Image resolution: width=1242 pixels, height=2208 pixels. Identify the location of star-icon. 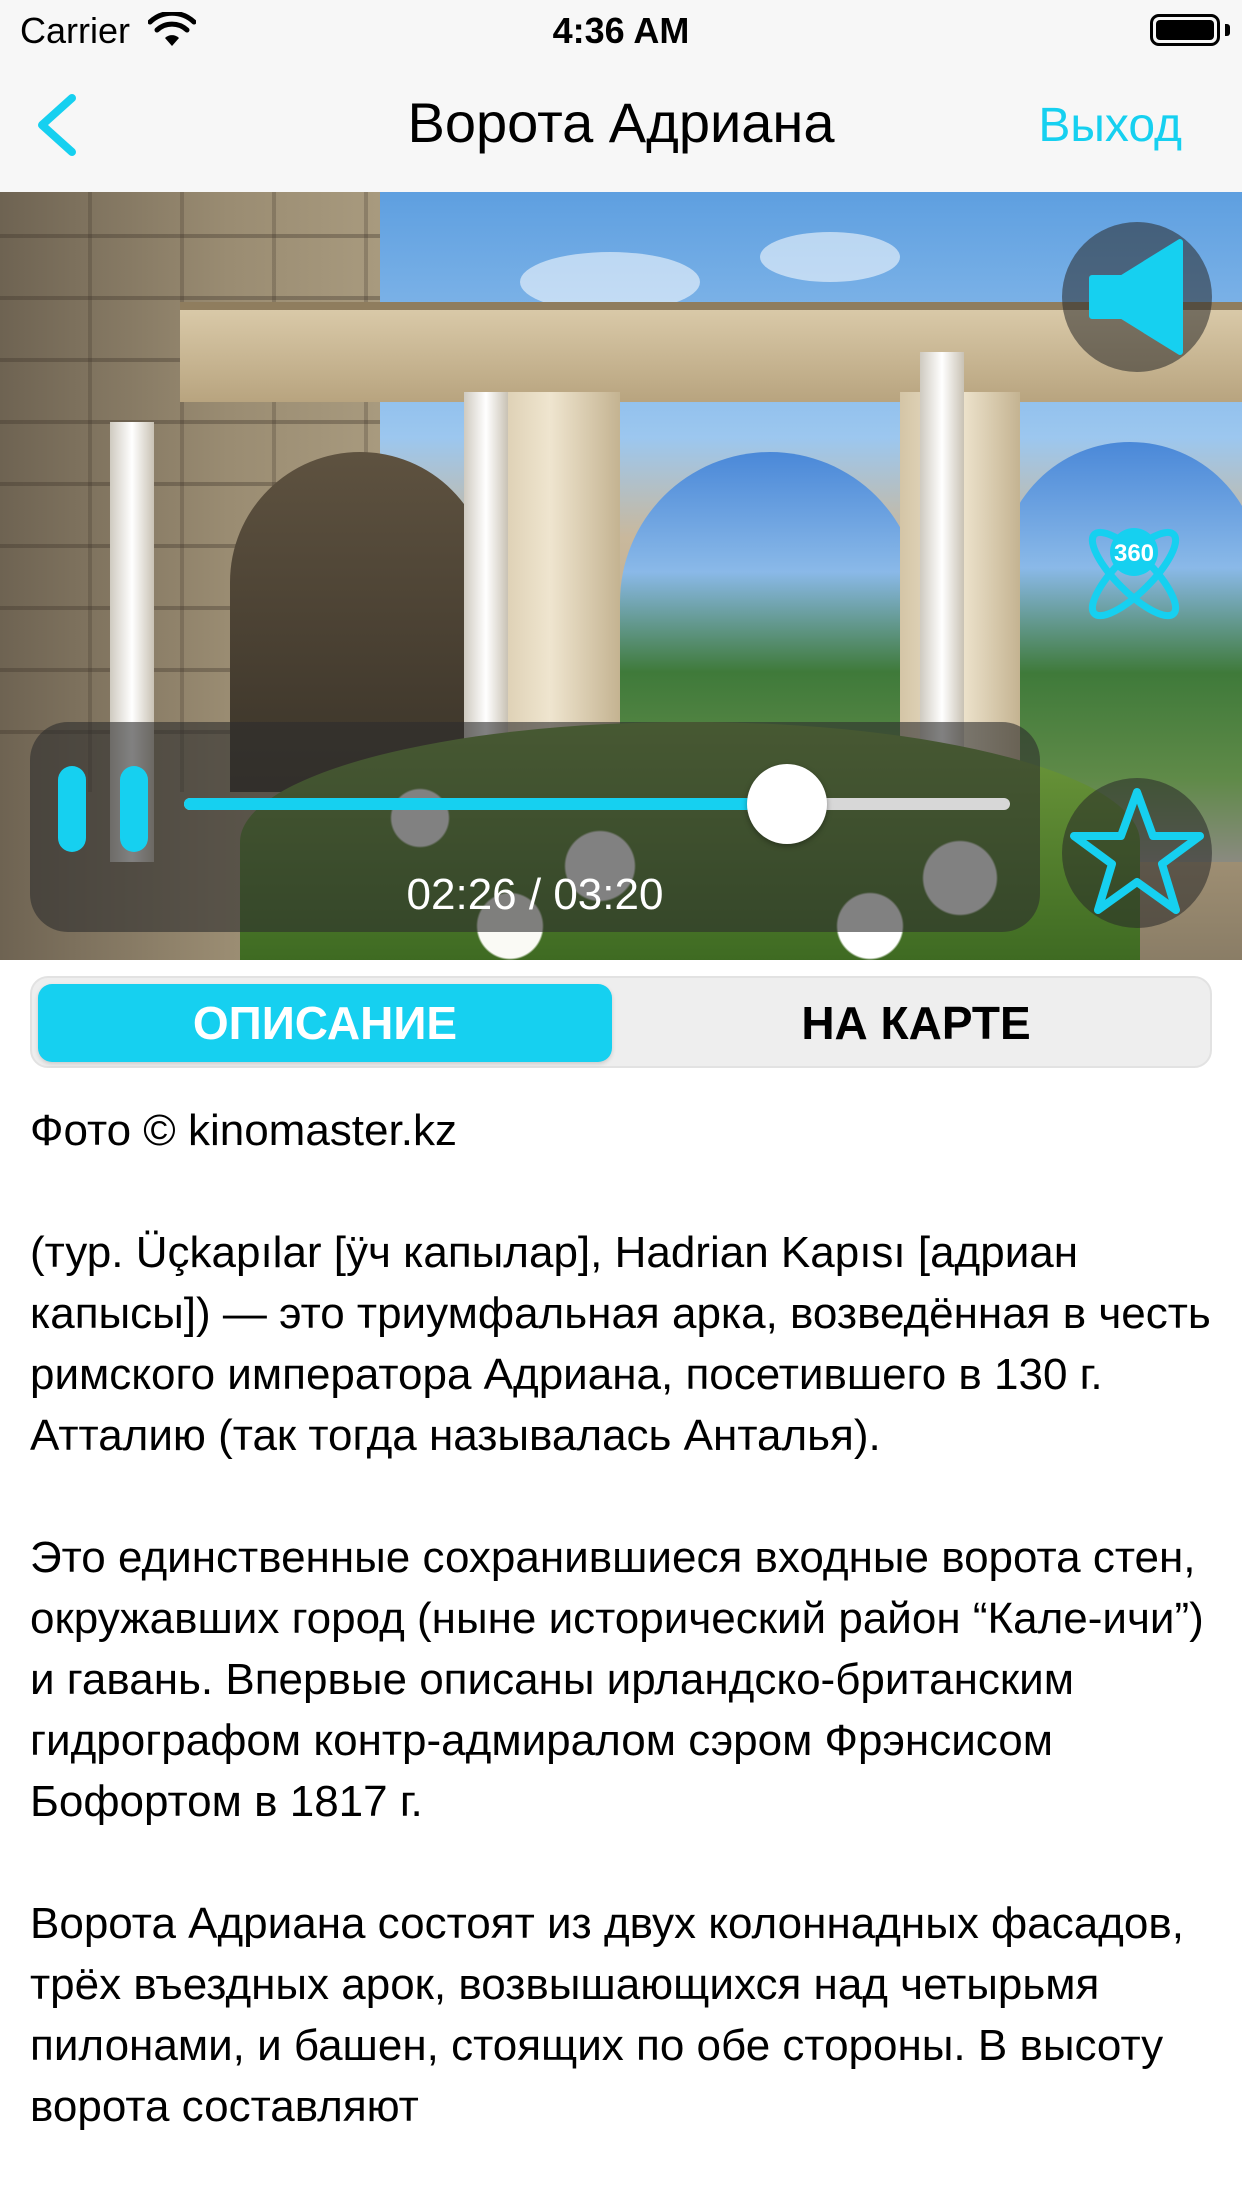
(1137, 851).